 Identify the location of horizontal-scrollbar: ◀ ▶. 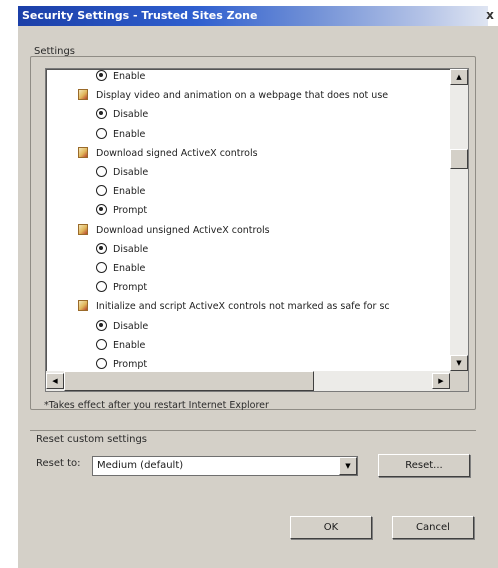
(248, 381).